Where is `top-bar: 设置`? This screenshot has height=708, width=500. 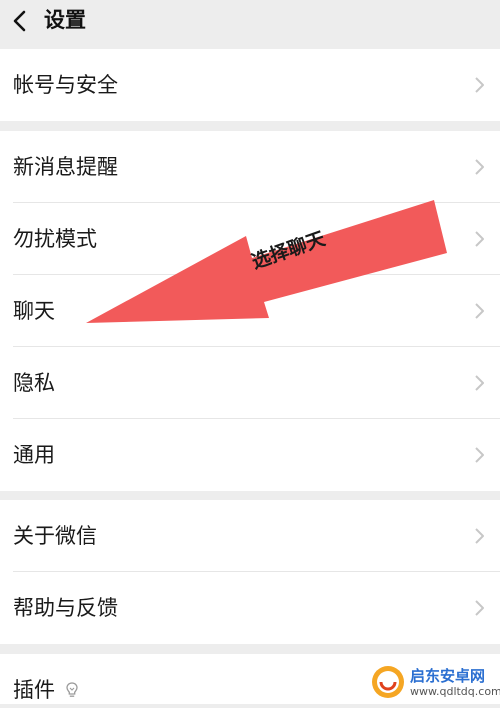 top-bar: 设置 is located at coordinates (250, 24).